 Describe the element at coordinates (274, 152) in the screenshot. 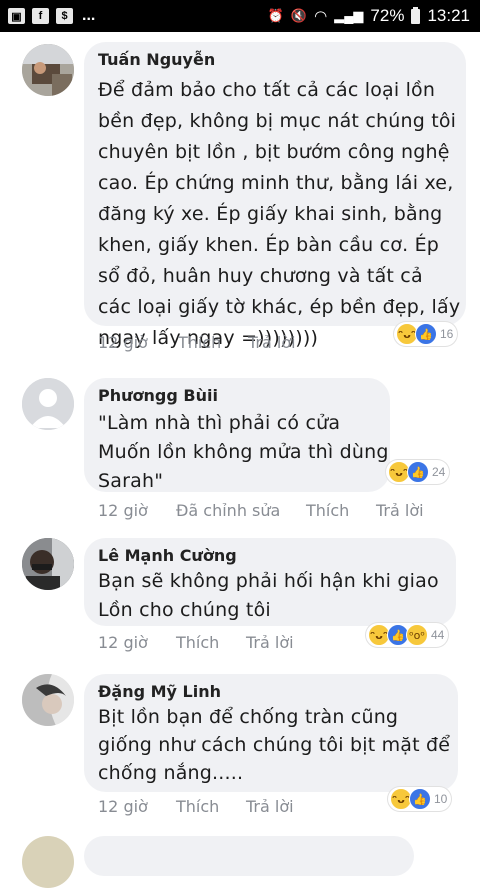

I see `comment-line: chuyên bịt lồn , bịt bướm công nghệ` at that location.